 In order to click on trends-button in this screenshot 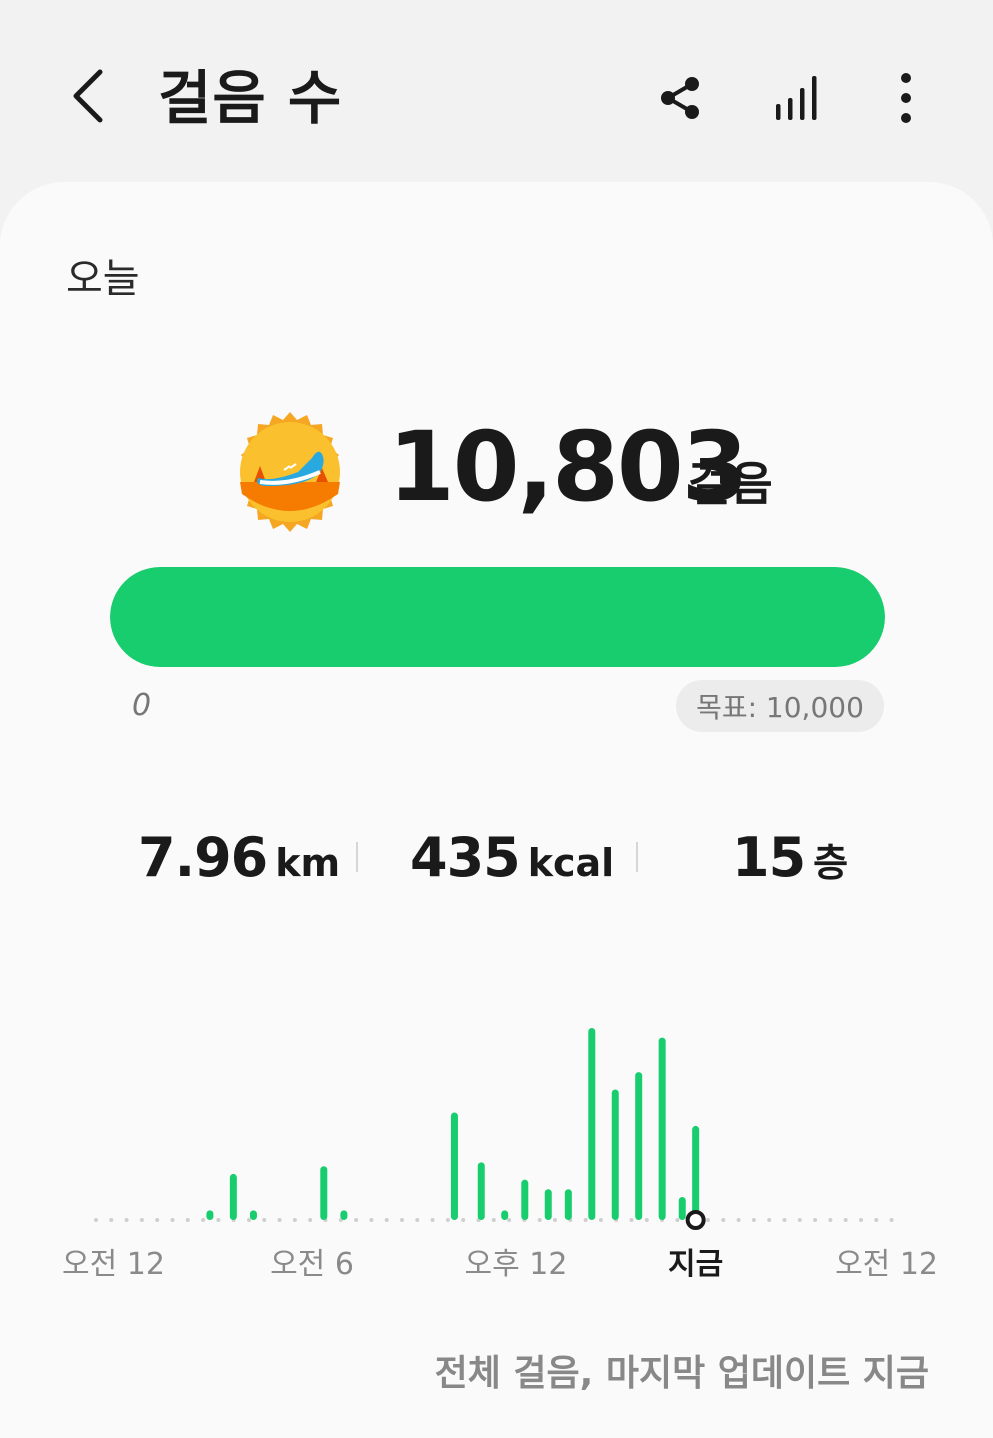, I will do `click(798, 98)`.